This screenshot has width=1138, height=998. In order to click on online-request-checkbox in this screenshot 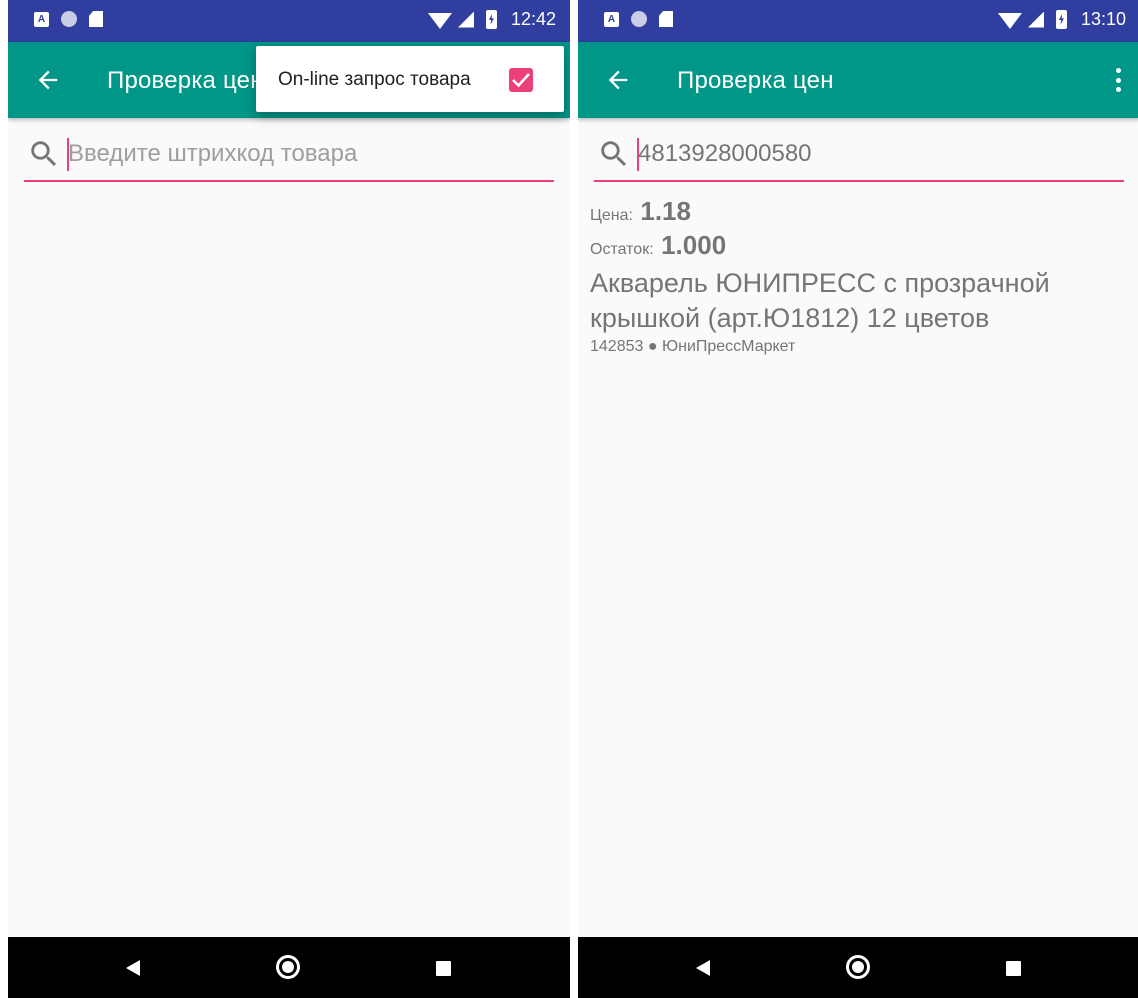, I will do `click(521, 80)`.